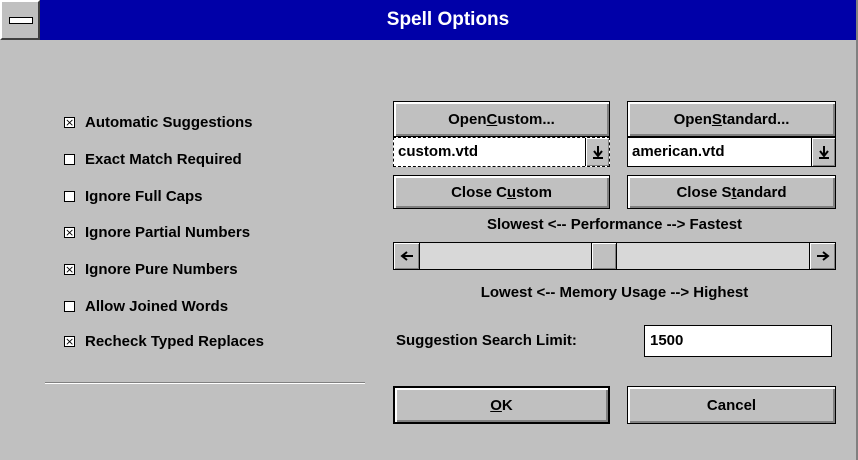 This screenshot has height=460, width=858. I want to click on allow-joined-words-checkbox: Allow Joined Words, so click(146, 306).